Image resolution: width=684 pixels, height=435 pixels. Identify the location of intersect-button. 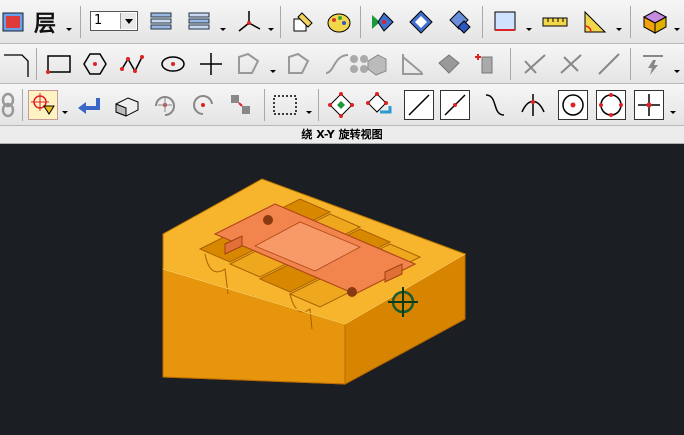
(533, 105).